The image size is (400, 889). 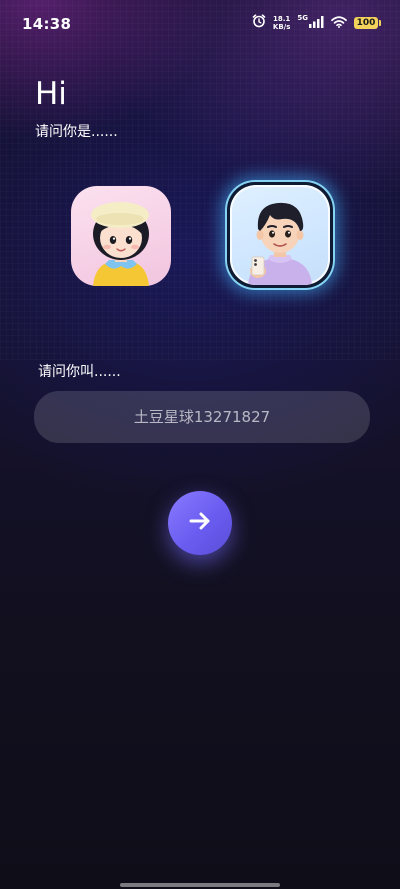 I want to click on boy-avatar-selected-frame, so click(x=280, y=235).